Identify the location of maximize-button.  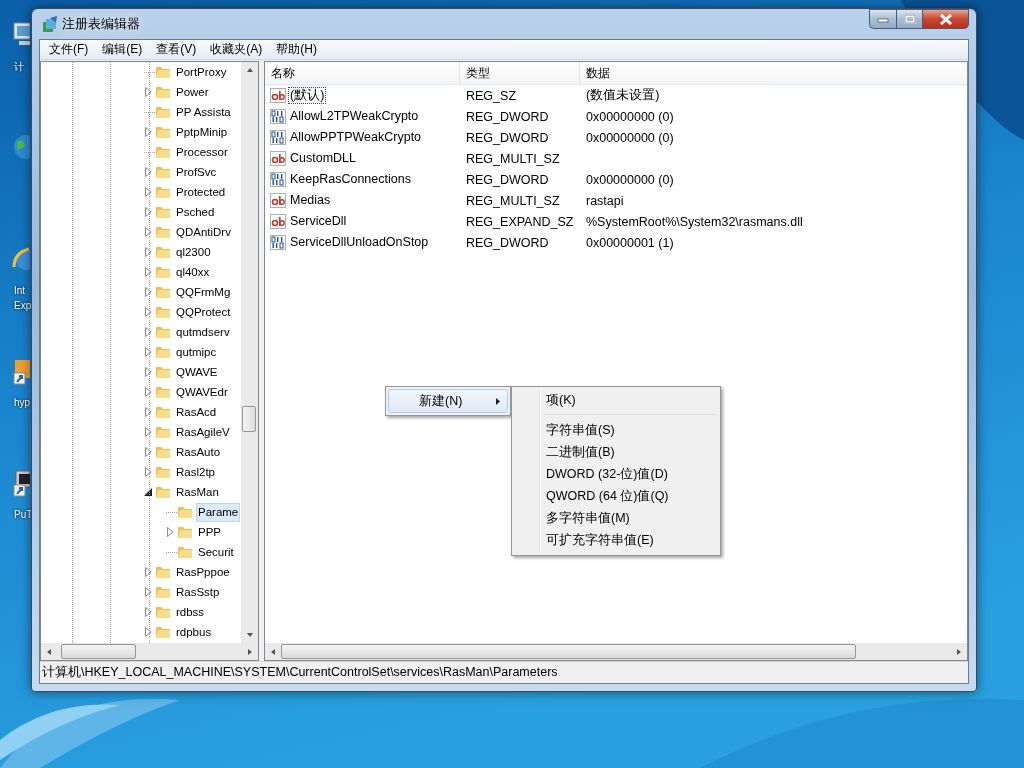
(909, 19).